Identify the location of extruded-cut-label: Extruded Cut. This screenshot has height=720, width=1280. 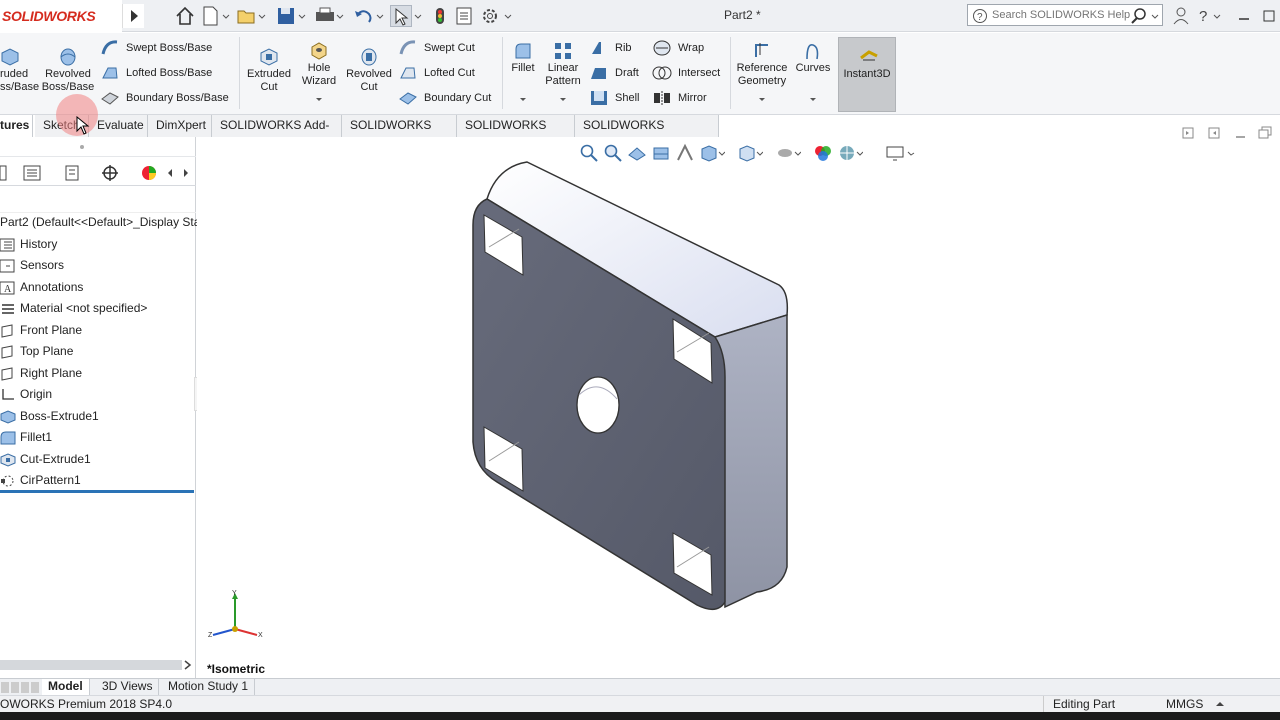
(269, 80).